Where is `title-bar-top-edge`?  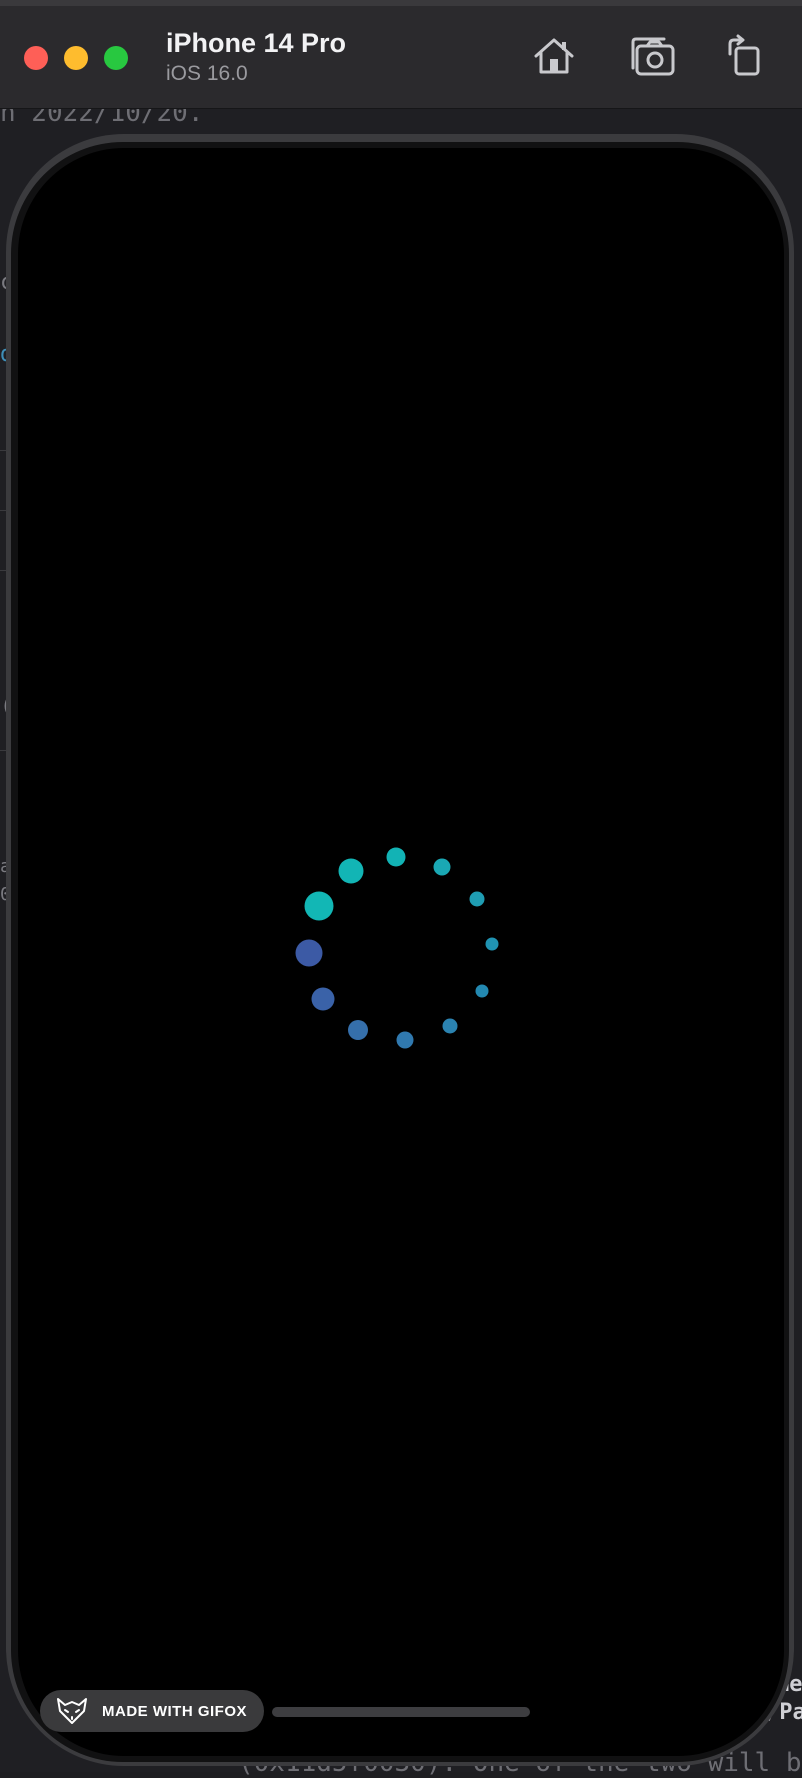 title-bar-top-edge is located at coordinates (401, 3).